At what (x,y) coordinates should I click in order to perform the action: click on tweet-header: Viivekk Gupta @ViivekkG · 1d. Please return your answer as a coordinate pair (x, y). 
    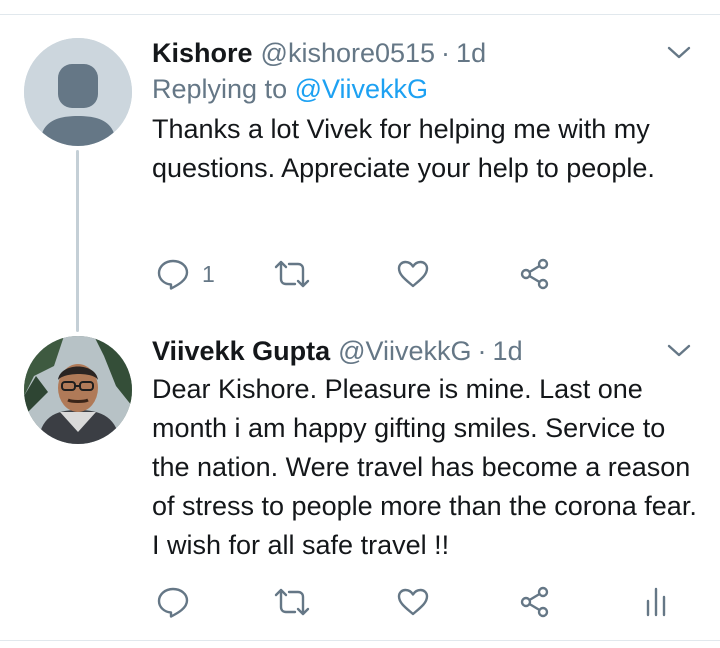
    Looking at the image, I should click on (426, 351).